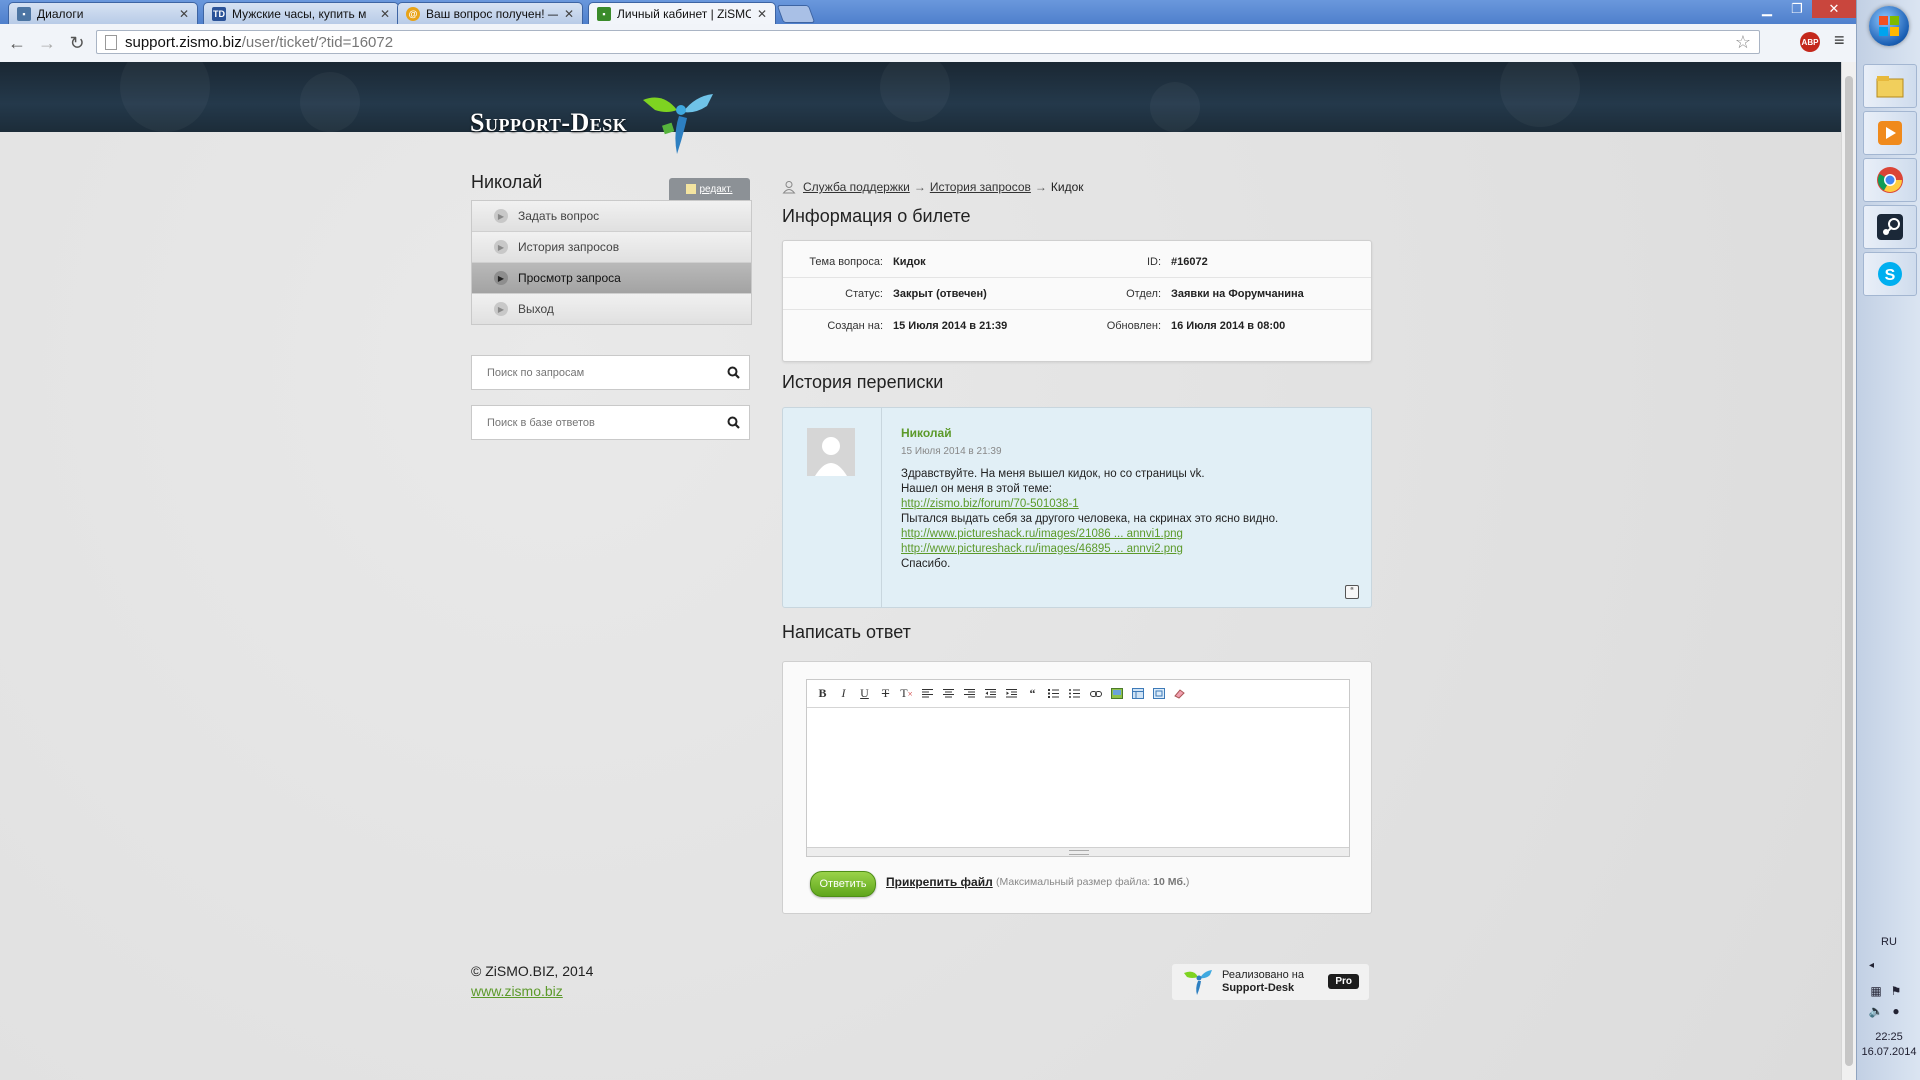  I want to click on steam-icon, so click(1890, 227).